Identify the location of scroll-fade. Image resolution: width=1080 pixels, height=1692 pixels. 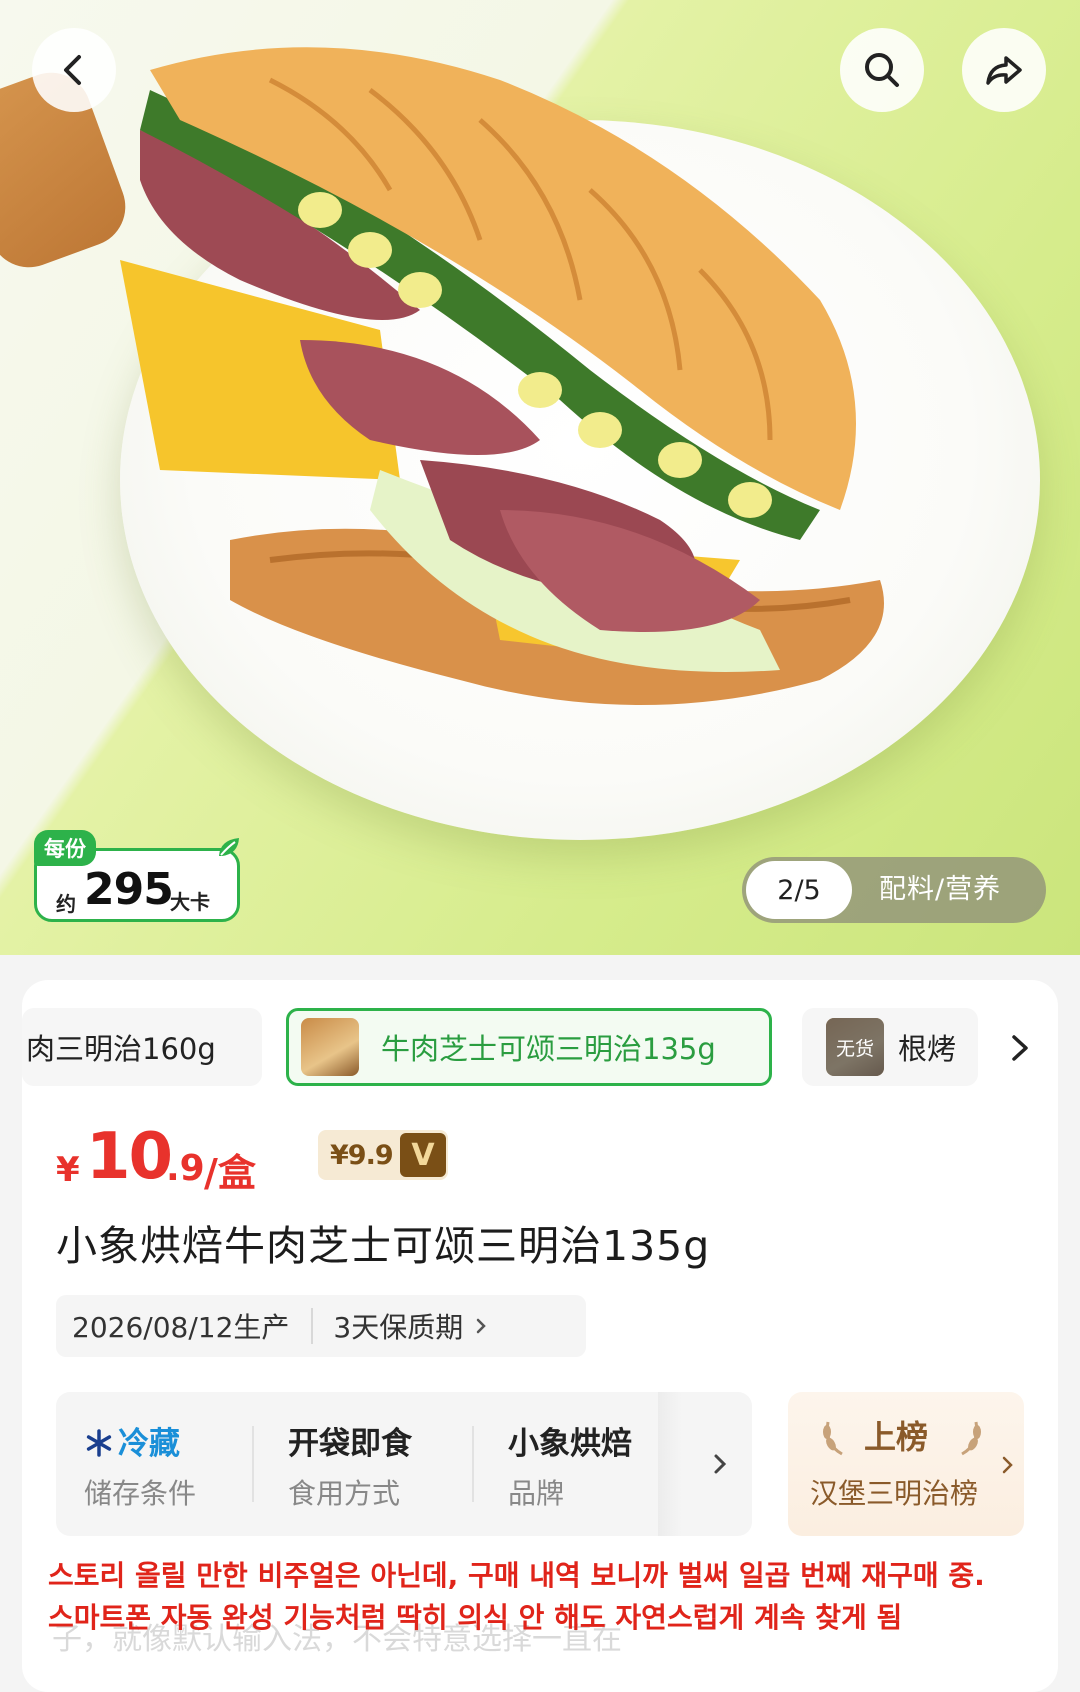
(670, 1464).